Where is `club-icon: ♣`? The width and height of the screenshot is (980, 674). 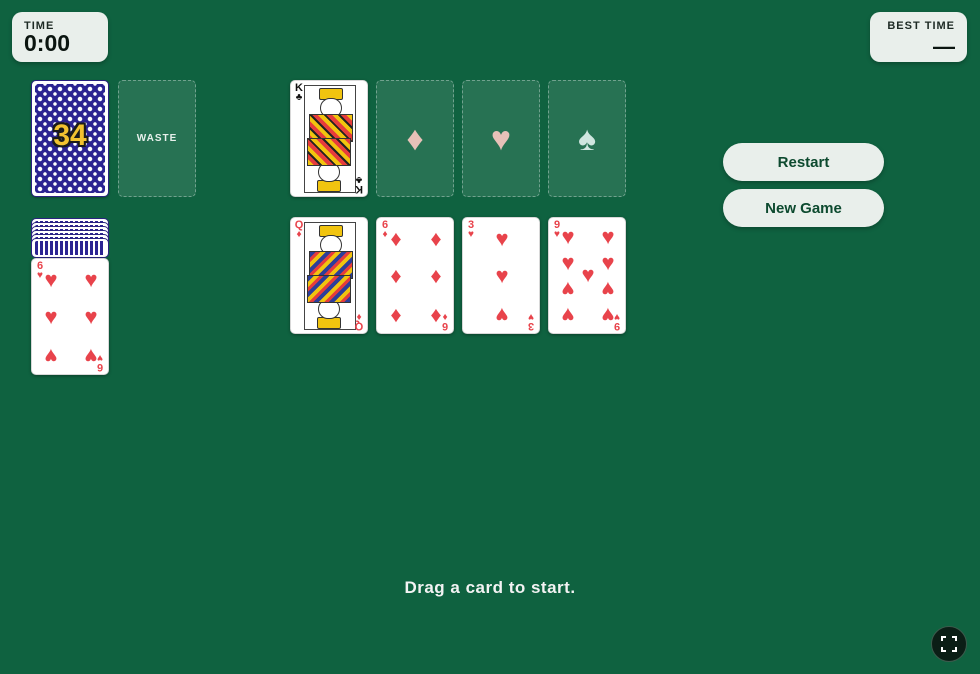
club-icon: ♣ is located at coordinates (359, 179).